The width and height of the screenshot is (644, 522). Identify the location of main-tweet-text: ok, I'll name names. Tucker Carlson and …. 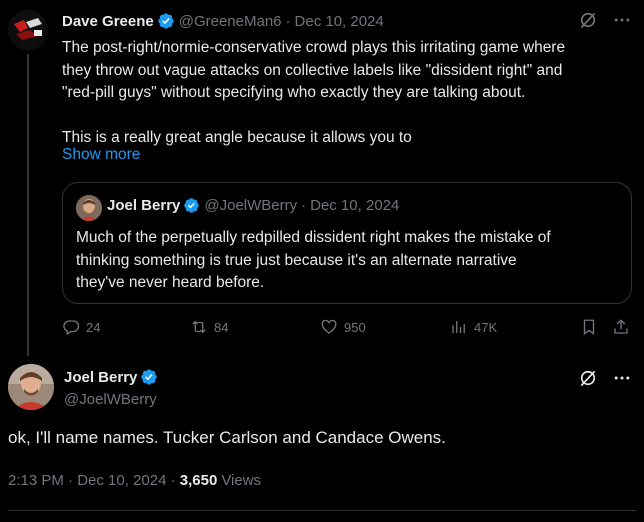
(227, 437).